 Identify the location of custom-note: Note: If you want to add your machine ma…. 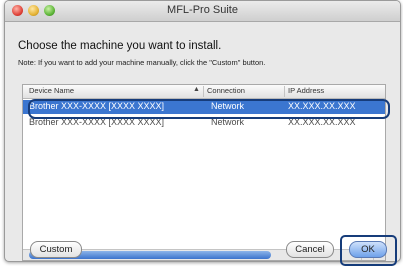
(142, 62).